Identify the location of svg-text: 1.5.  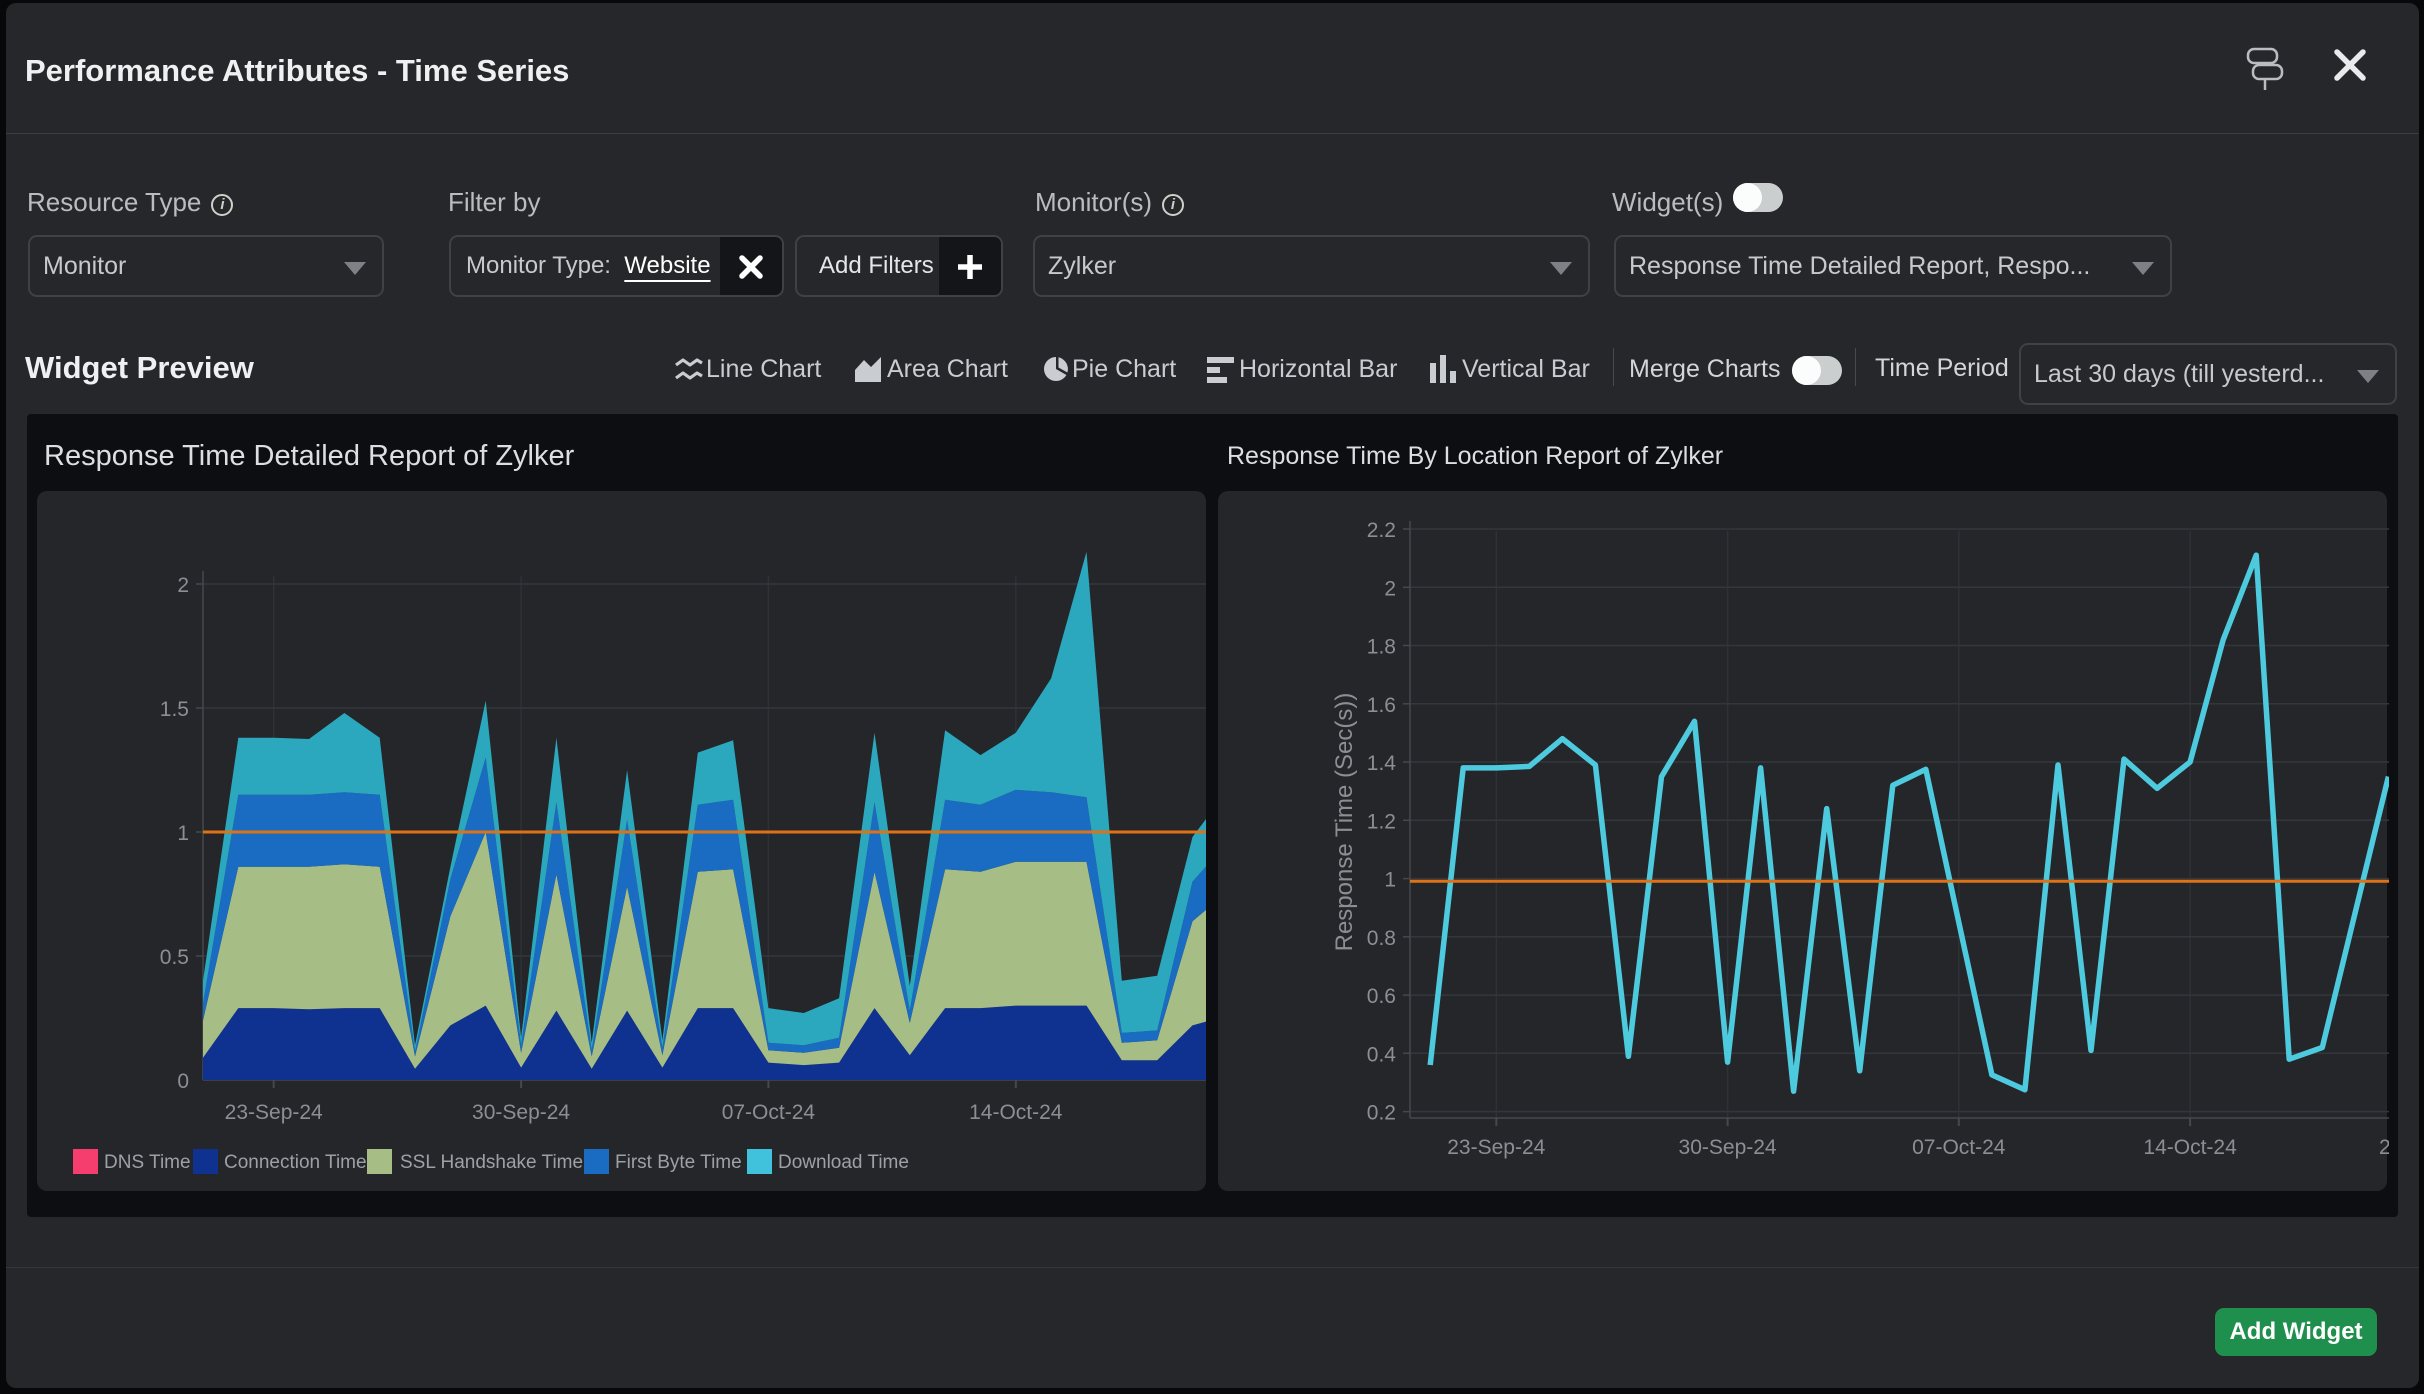
(174, 709).